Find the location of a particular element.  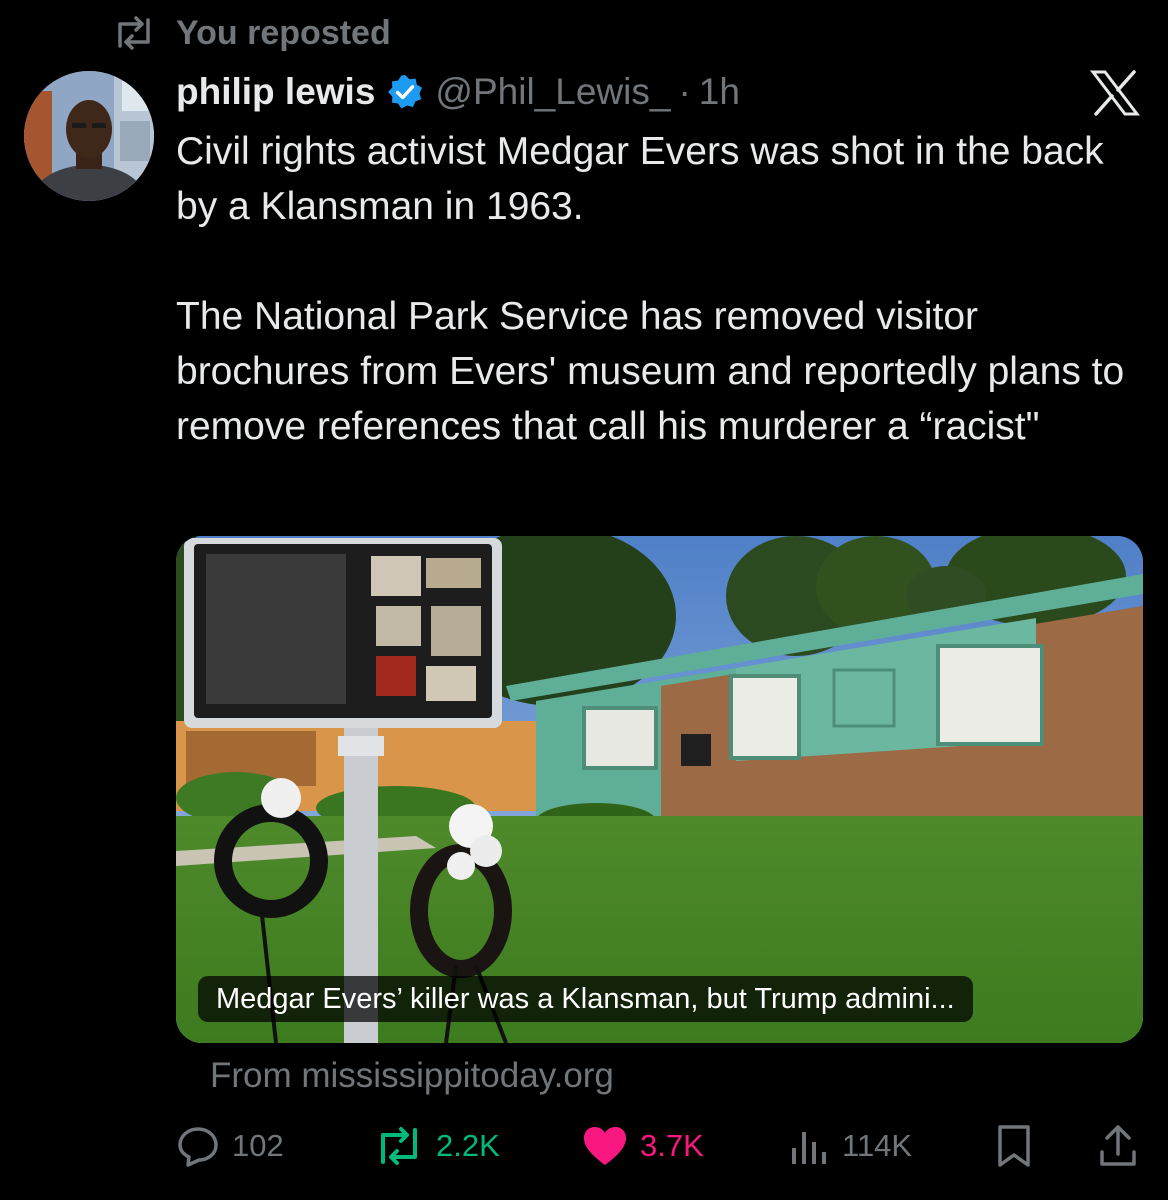

action-bar: 102 2.2K 3.7K 114K is located at coordinates (656, 1146).